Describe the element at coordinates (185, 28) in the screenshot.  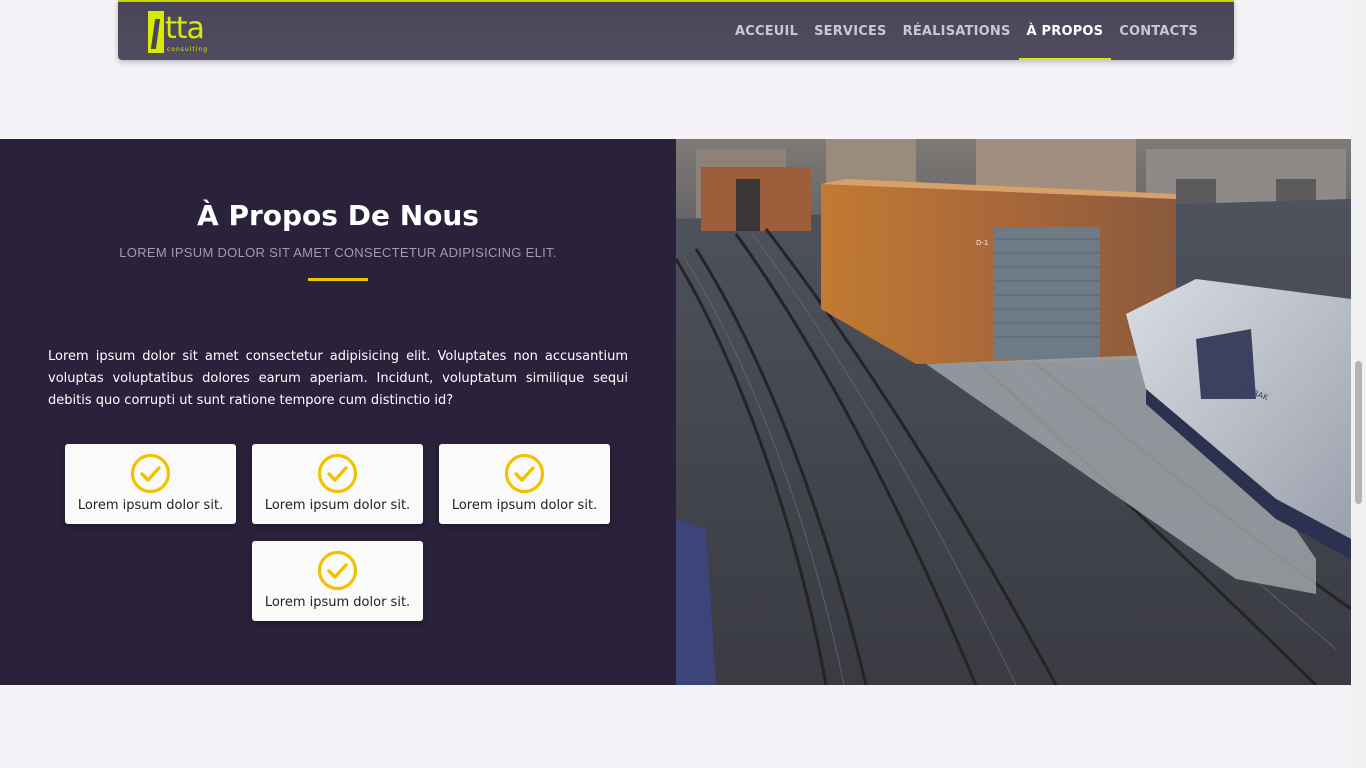
I see `logo-text: tta` at that location.